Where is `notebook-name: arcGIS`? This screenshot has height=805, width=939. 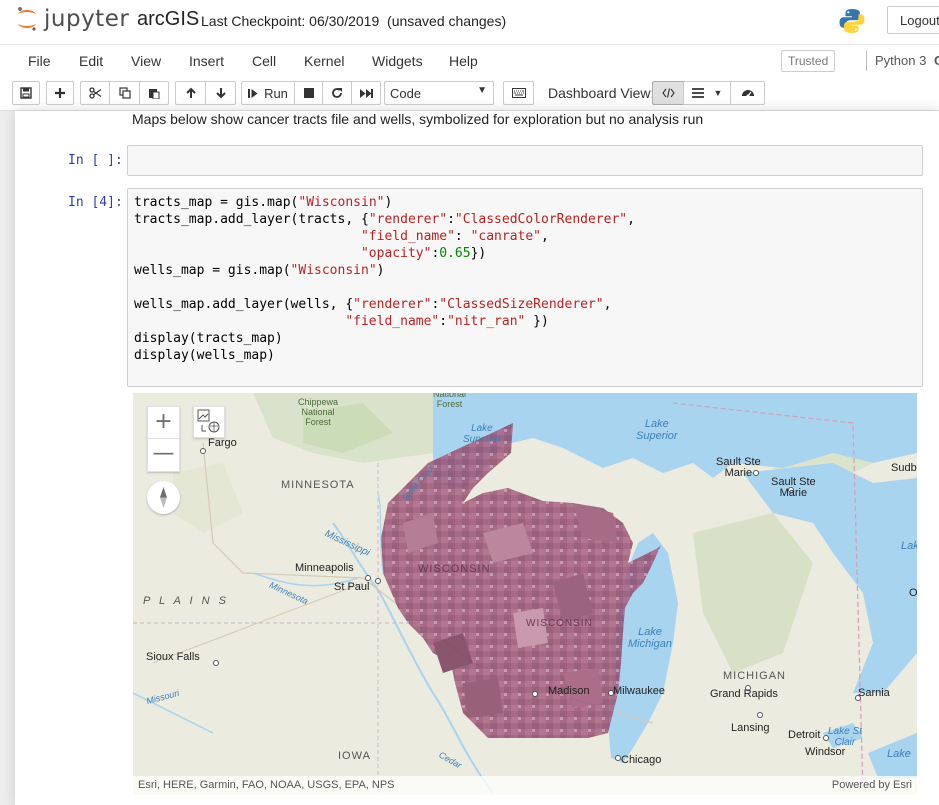
notebook-name: arcGIS is located at coordinates (168, 19).